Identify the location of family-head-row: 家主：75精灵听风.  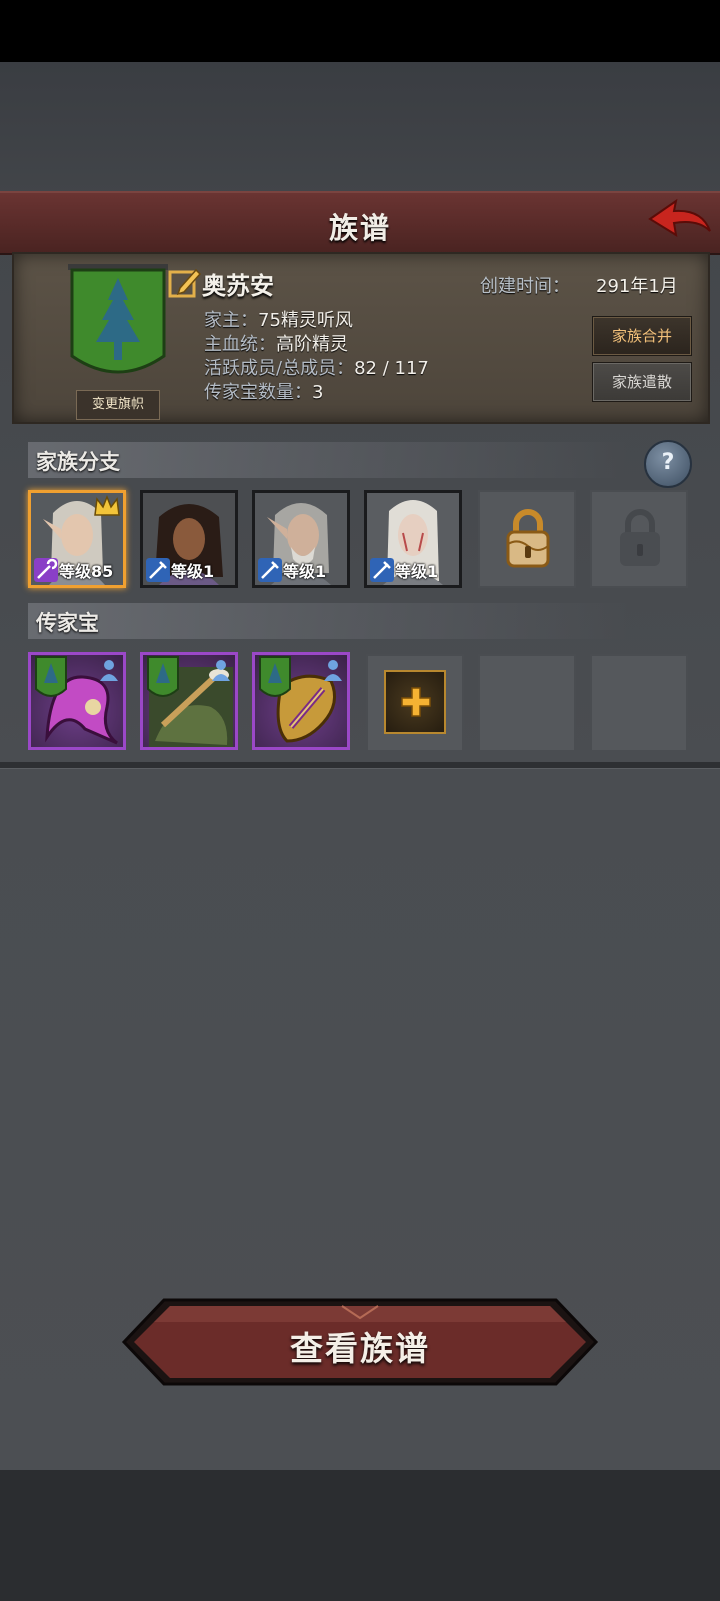
(278, 319).